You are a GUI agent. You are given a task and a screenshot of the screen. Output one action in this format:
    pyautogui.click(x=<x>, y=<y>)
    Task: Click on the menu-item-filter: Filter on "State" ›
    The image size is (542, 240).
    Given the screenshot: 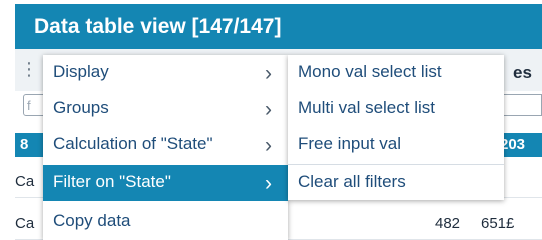 What is the action you would take?
    pyautogui.click(x=165, y=183)
    